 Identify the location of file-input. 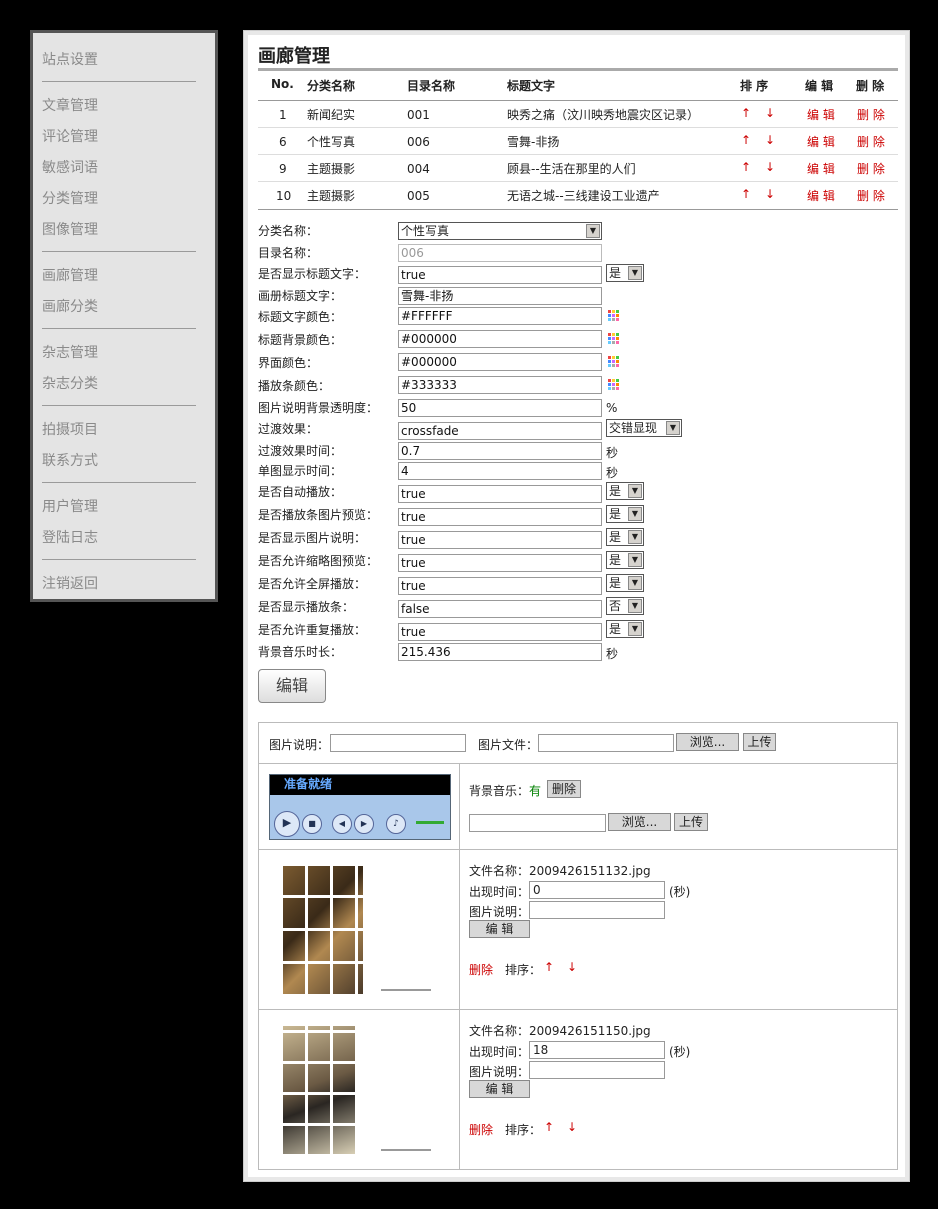
(606, 743).